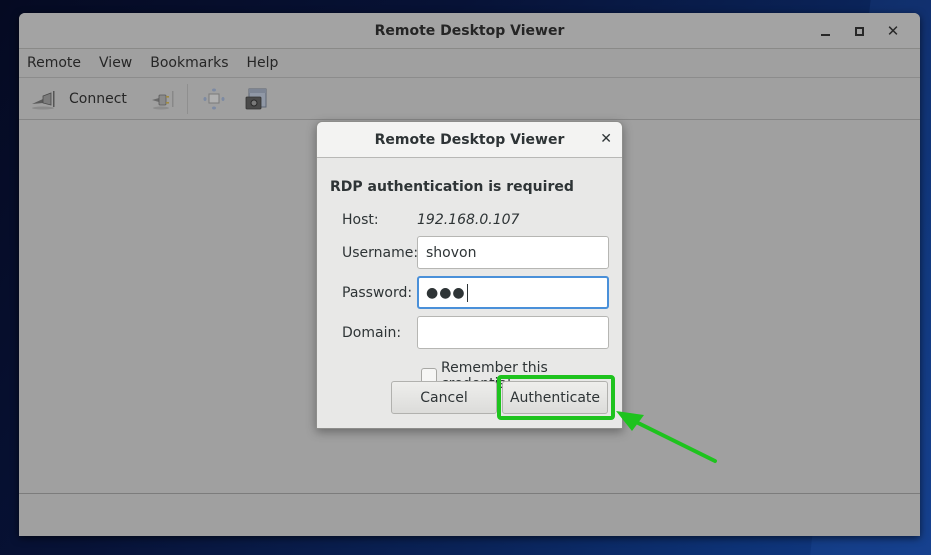  I want to click on domain-field, so click(513, 332).